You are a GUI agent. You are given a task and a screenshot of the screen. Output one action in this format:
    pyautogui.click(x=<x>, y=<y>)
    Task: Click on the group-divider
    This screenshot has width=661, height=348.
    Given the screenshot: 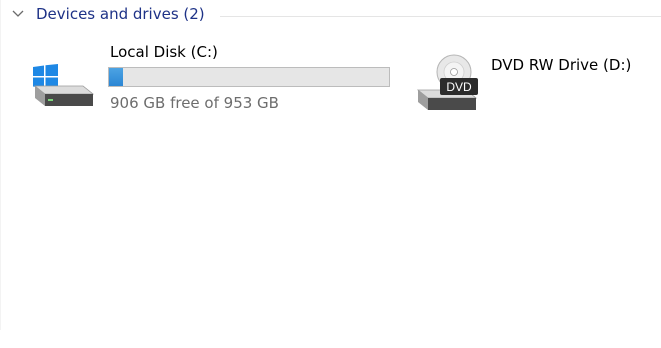 What is the action you would take?
    pyautogui.click(x=440, y=16)
    